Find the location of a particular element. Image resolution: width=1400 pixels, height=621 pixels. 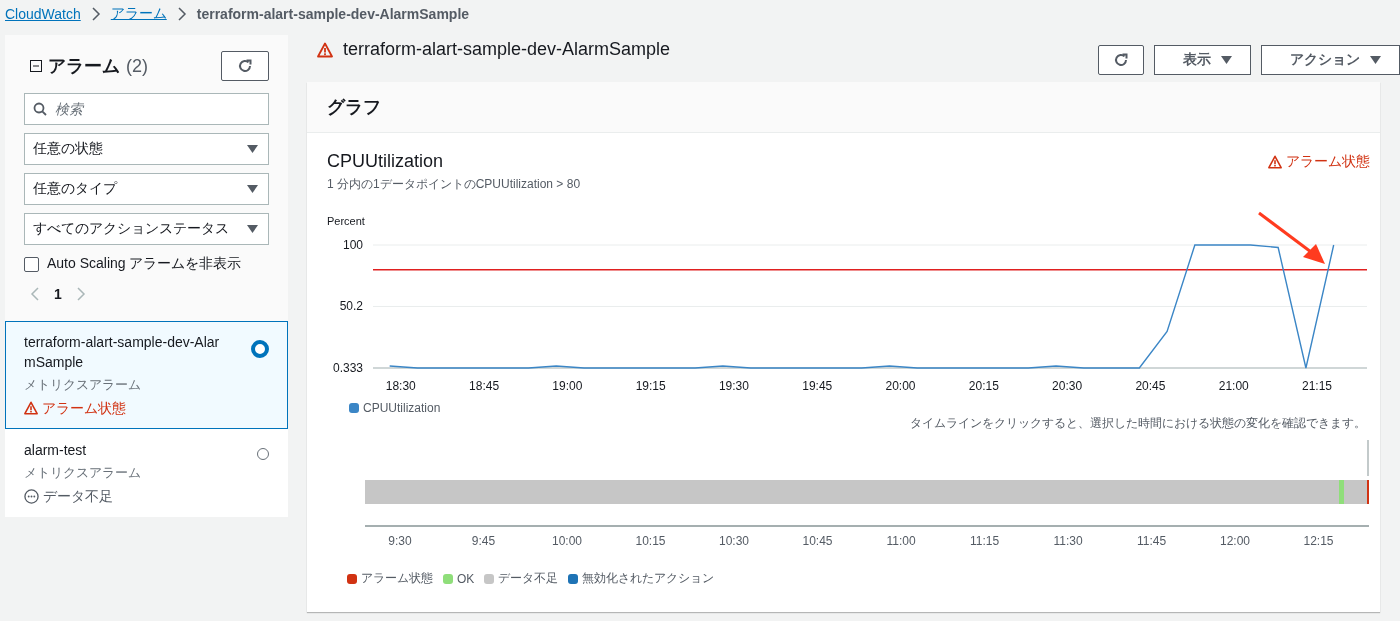

legend-label: OK is located at coordinates (466, 578).